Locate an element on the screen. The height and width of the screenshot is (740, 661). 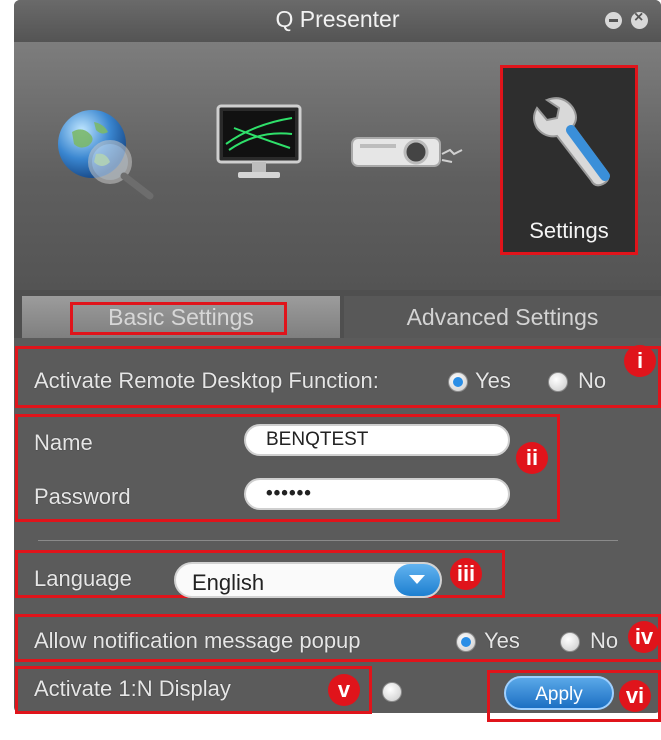
minimize-icon is located at coordinates (613, 20).